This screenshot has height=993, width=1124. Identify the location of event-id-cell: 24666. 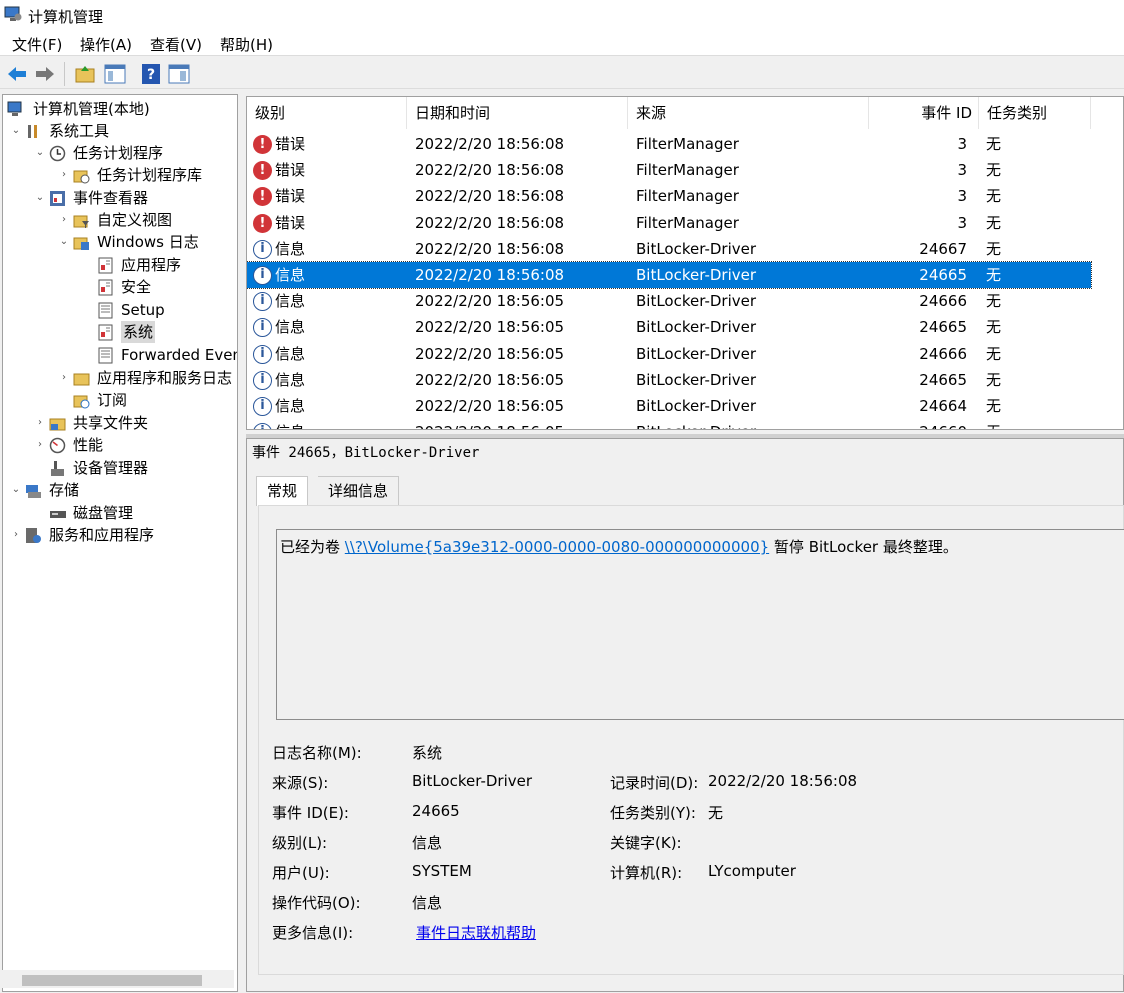
(943, 301).